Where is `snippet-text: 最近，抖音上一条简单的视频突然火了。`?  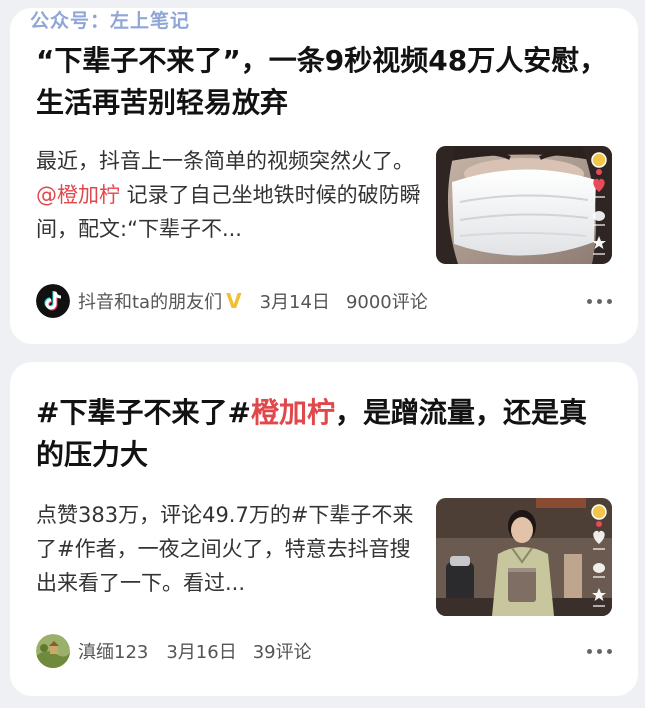 snippet-text: 最近，抖音上一条简单的视频突然火了。 is located at coordinates (225, 161).